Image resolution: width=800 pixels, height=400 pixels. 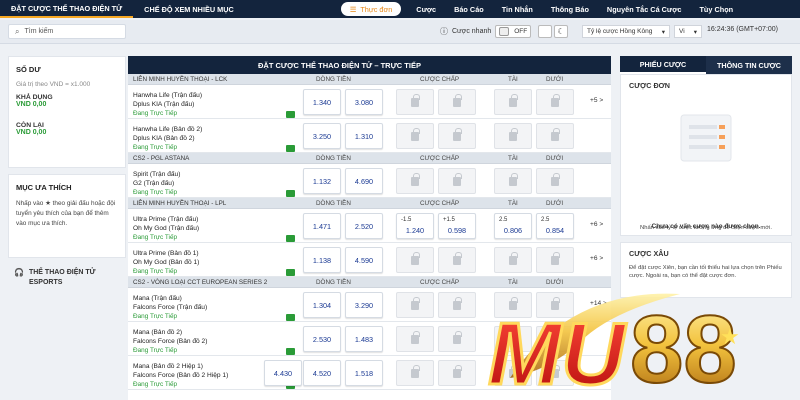 I want to click on odds-button: 1.340, so click(x=322, y=102).